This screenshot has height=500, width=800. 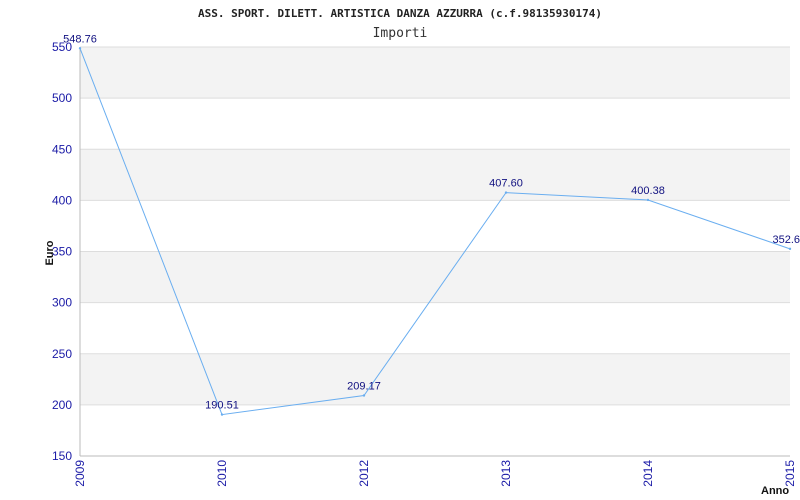 I want to click on data-label: 400.38, so click(x=648, y=191).